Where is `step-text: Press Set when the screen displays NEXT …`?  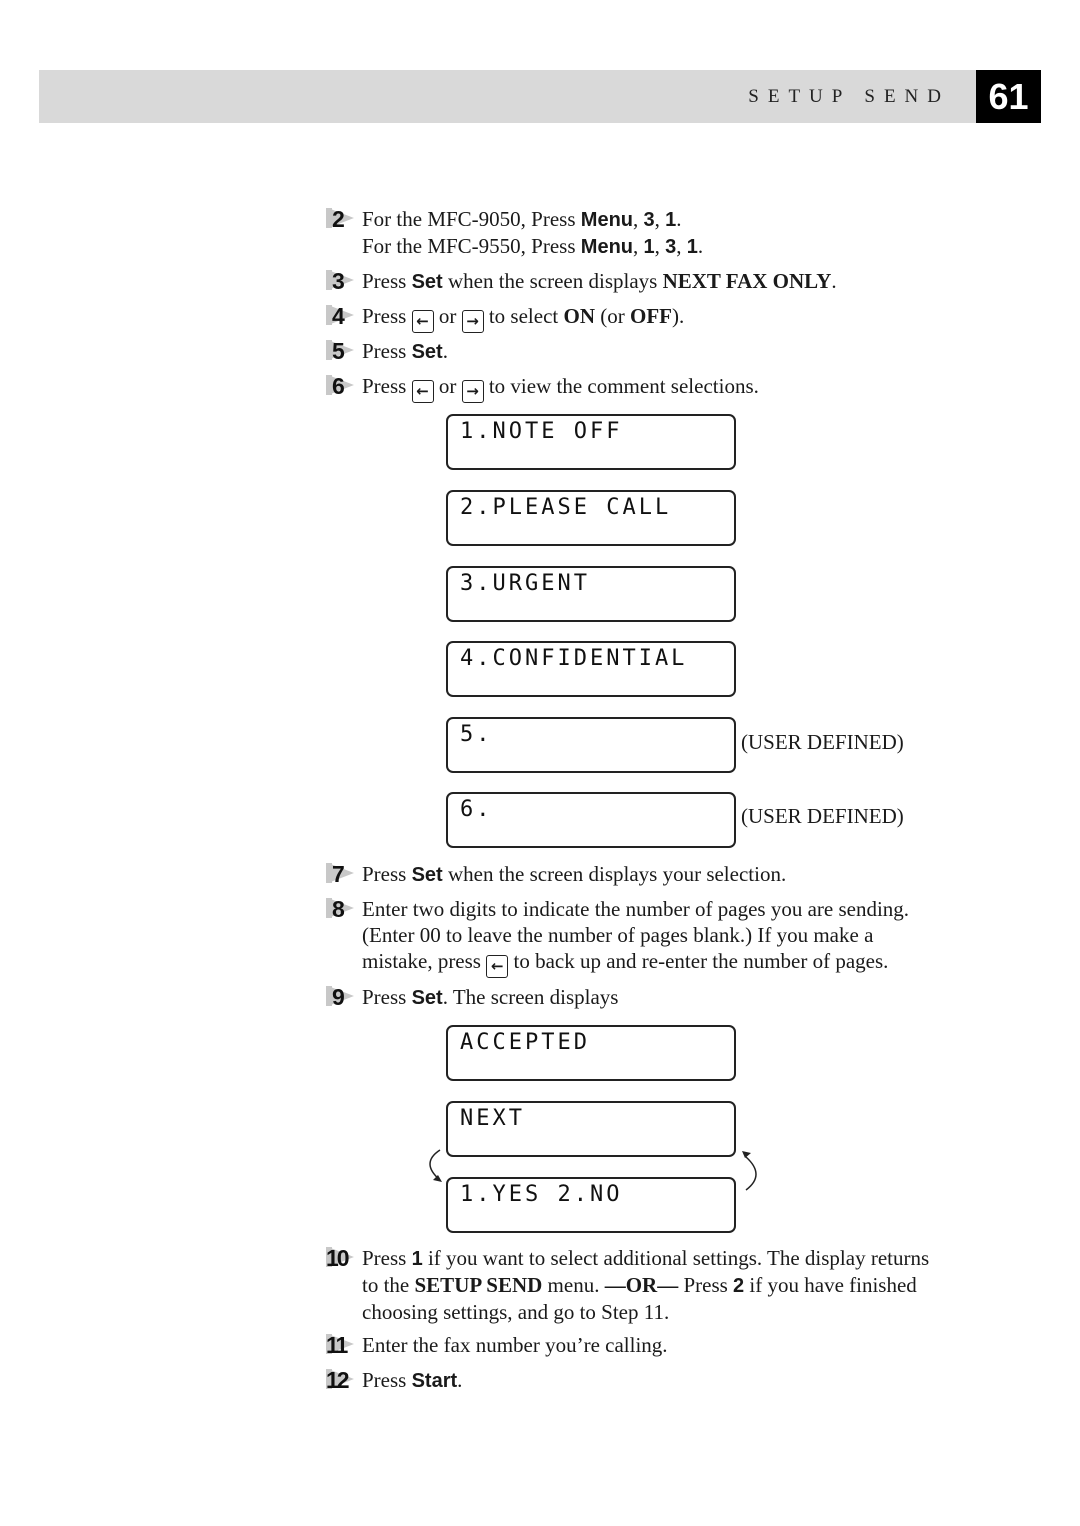
step-text: Press Set when the screen displays NEXT … is located at coordinates (599, 281).